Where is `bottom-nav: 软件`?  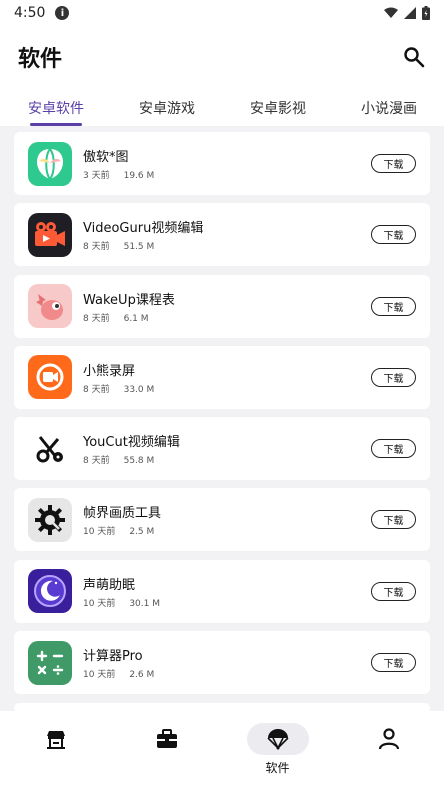 bottom-nav: 软件 is located at coordinates (222, 751).